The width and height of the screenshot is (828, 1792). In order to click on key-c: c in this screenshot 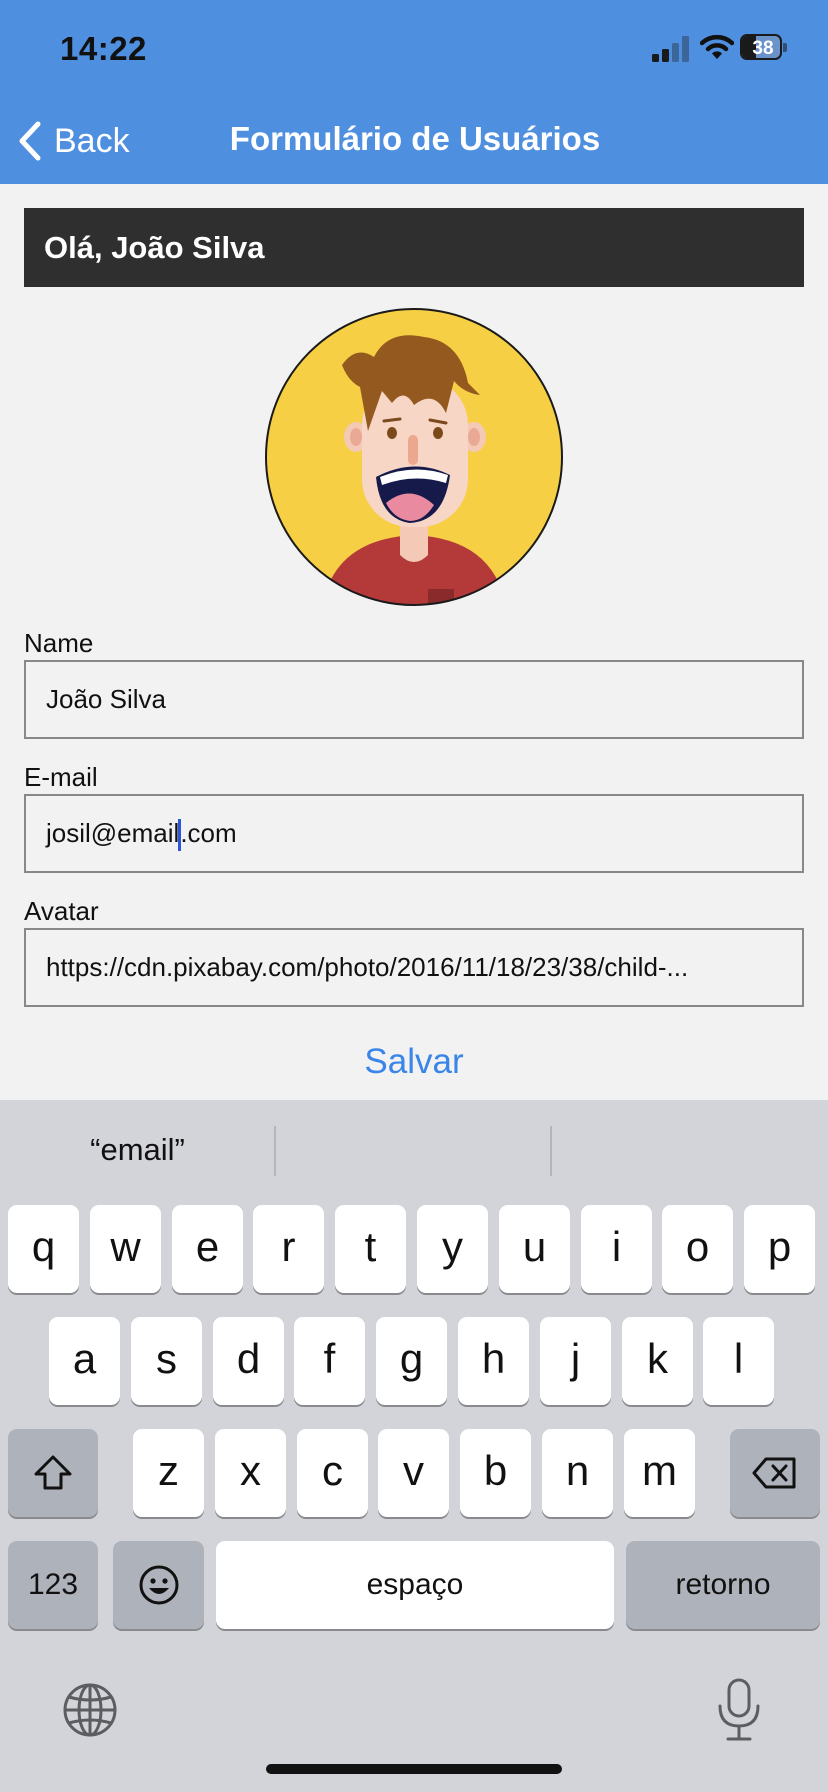, I will do `click(332, 1473)`.